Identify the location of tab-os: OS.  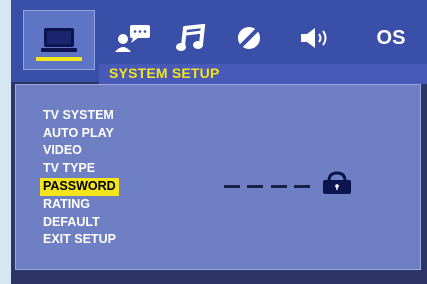
(391, 38).